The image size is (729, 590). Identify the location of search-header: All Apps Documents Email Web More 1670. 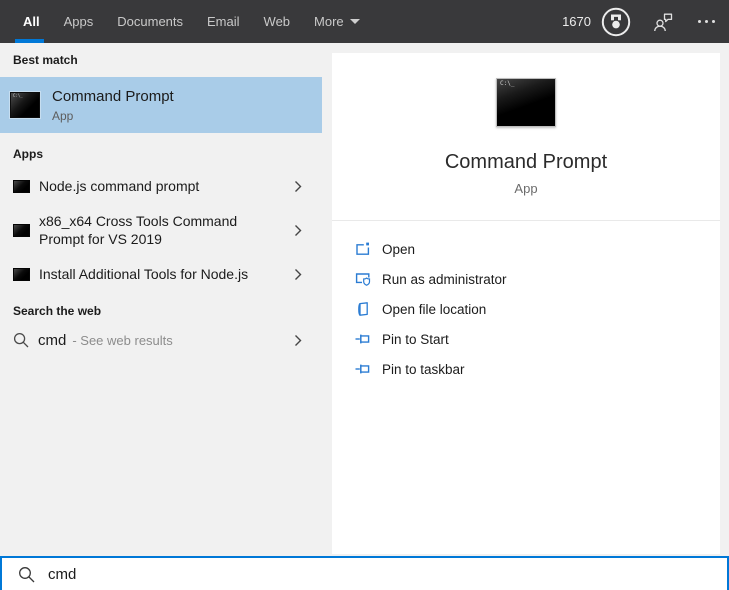
(364, 21).